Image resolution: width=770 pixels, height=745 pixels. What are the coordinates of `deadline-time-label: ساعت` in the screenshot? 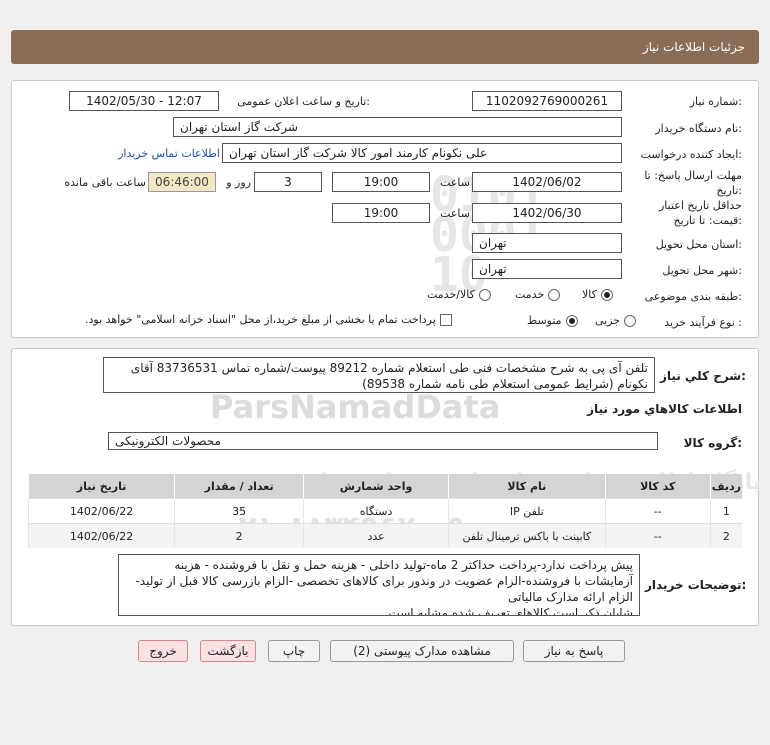 It's located at (455, 182).